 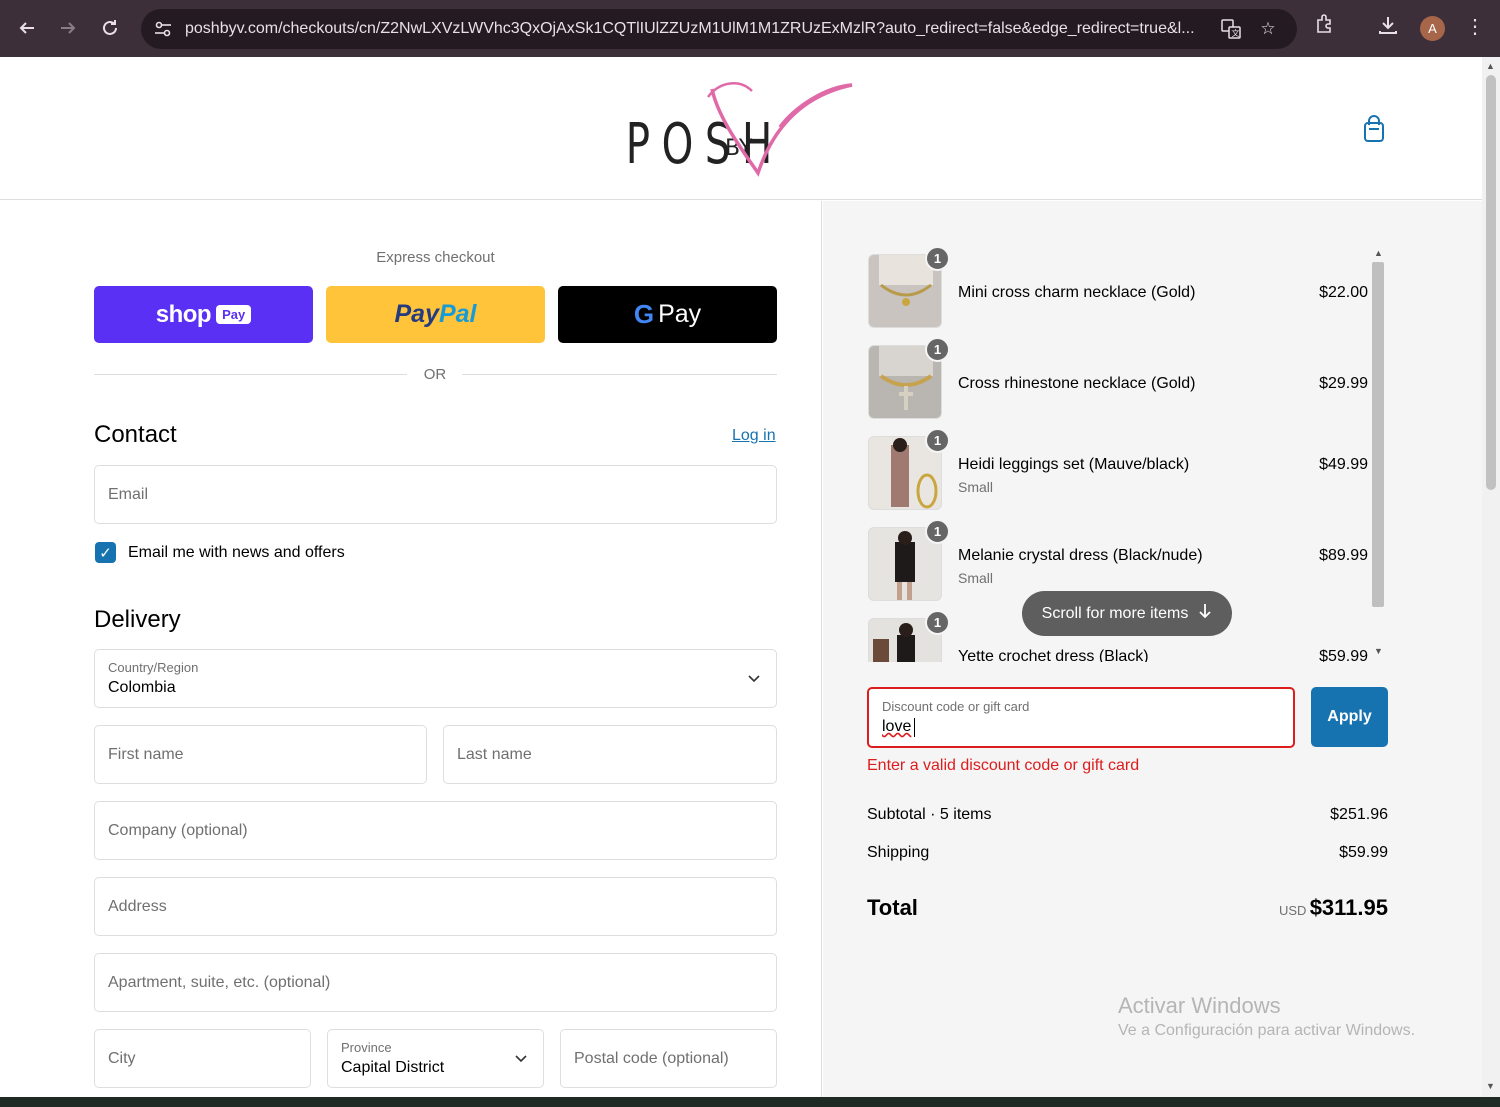 What do you see at coordinates (1359, 814) in the screenshot?
I see `subtotal-value: $251.96` at bounding box center [1359, 814].